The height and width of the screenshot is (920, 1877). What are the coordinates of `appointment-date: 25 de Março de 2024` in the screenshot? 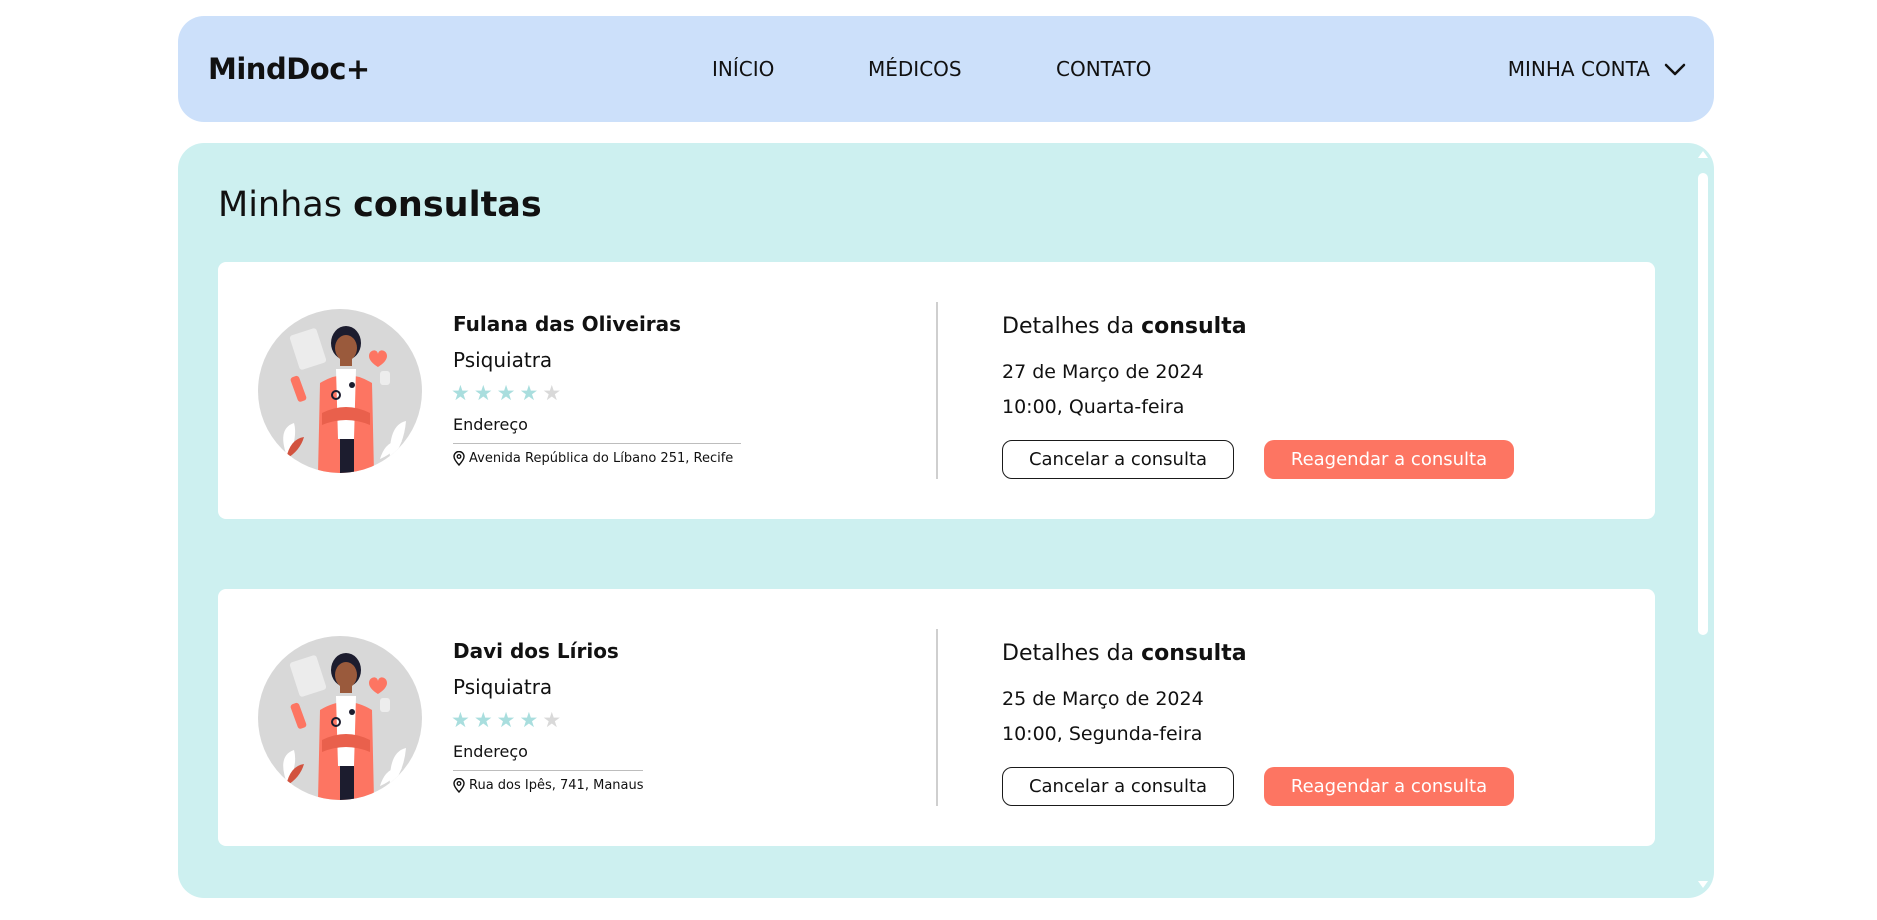 It's located at (1103, 699).